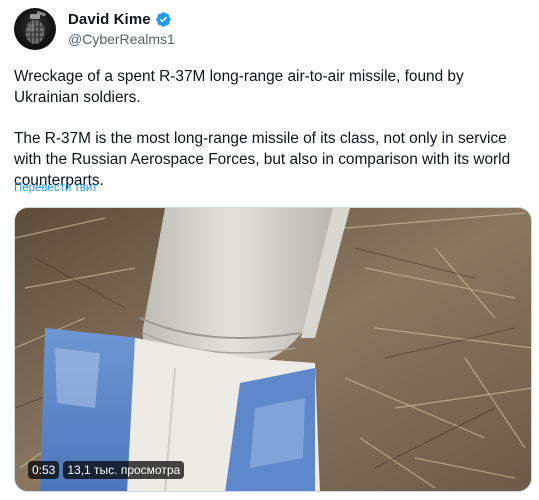 The width and height of the screenshot is (539, 500). I want to click on name-row: David Kime, so click(121, 19).